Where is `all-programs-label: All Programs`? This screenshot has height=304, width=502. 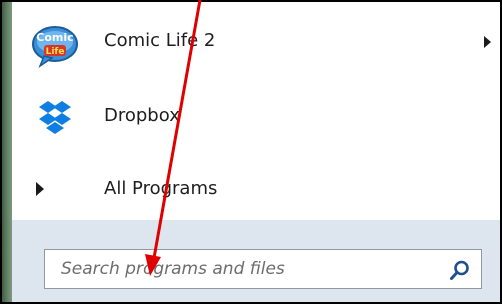 all-programs-label: All Programs is located at coordinates (161, 188).